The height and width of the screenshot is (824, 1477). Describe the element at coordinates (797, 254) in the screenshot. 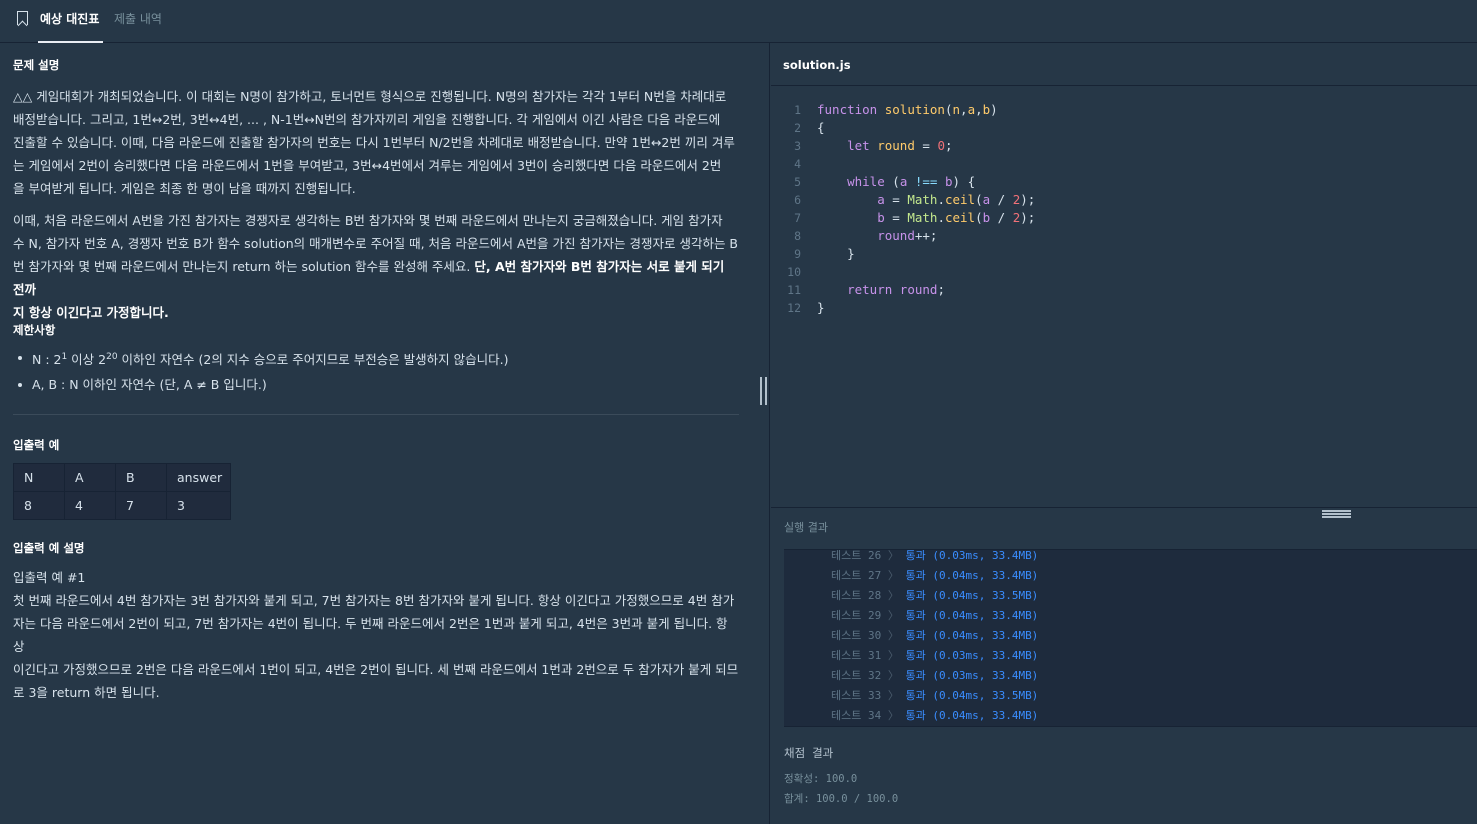

I see `line-number: 9` at that location.